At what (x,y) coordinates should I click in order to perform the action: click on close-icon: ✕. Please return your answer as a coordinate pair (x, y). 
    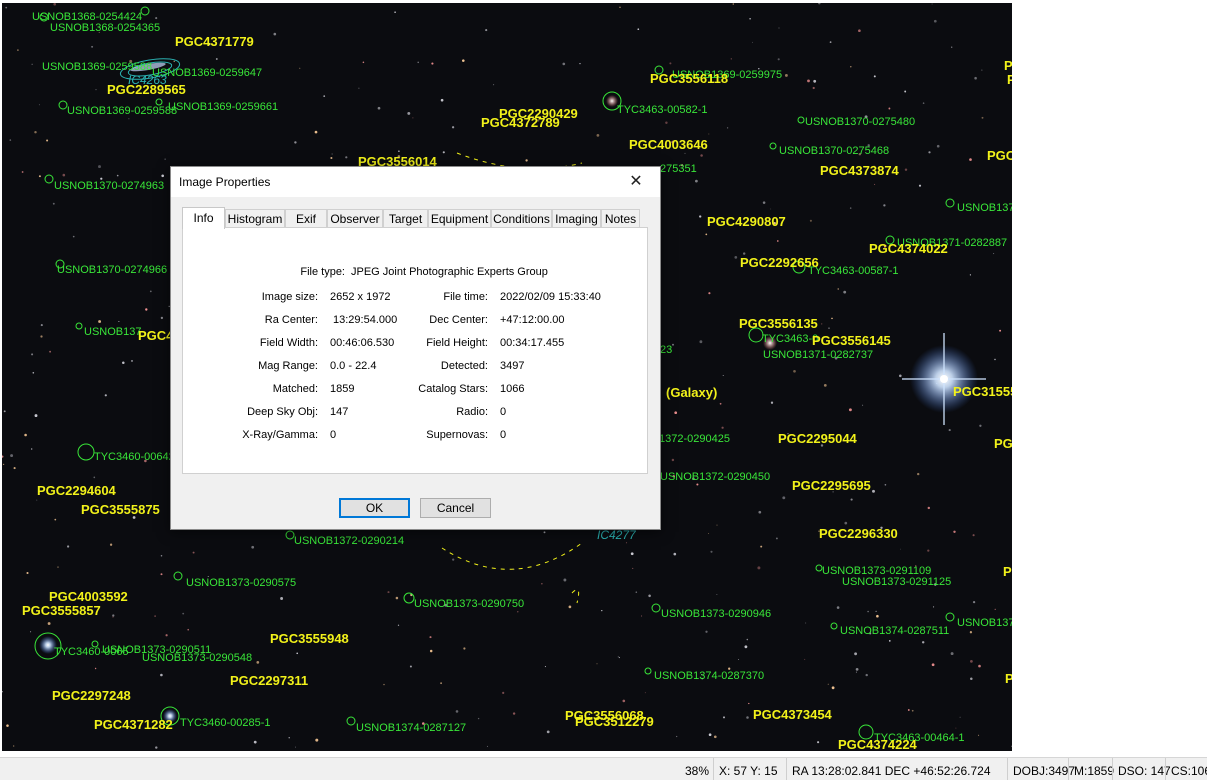
    Looking at the image, I should click on (636, 182).